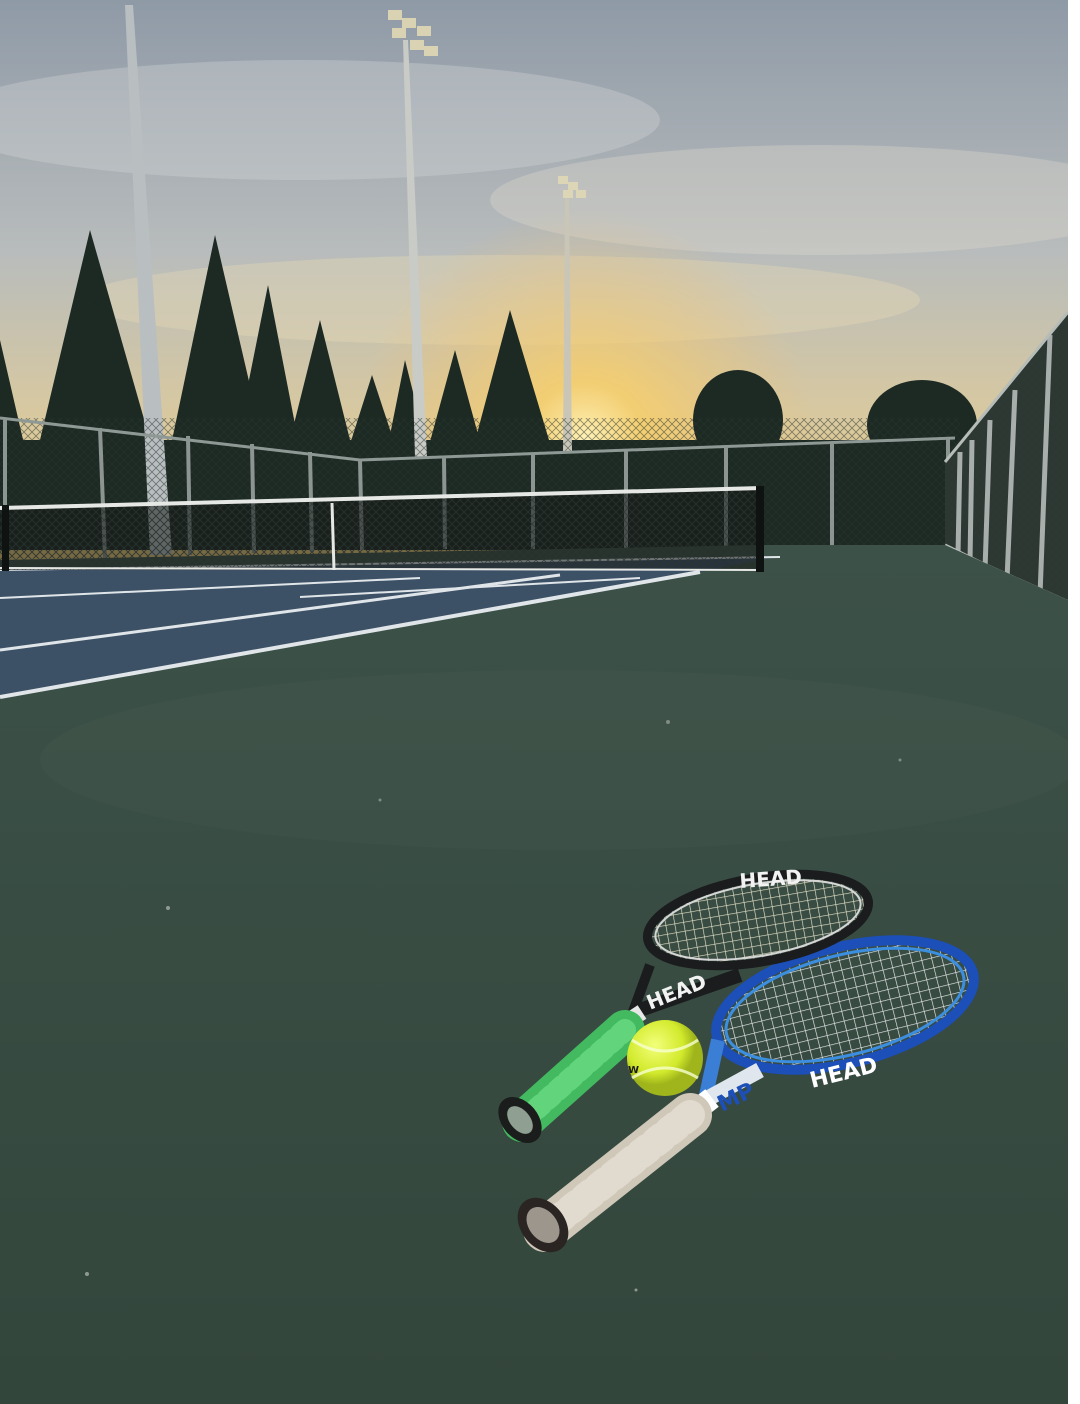  I want to click on racket-1-brand-mark: HEAD, so click(771, 879).